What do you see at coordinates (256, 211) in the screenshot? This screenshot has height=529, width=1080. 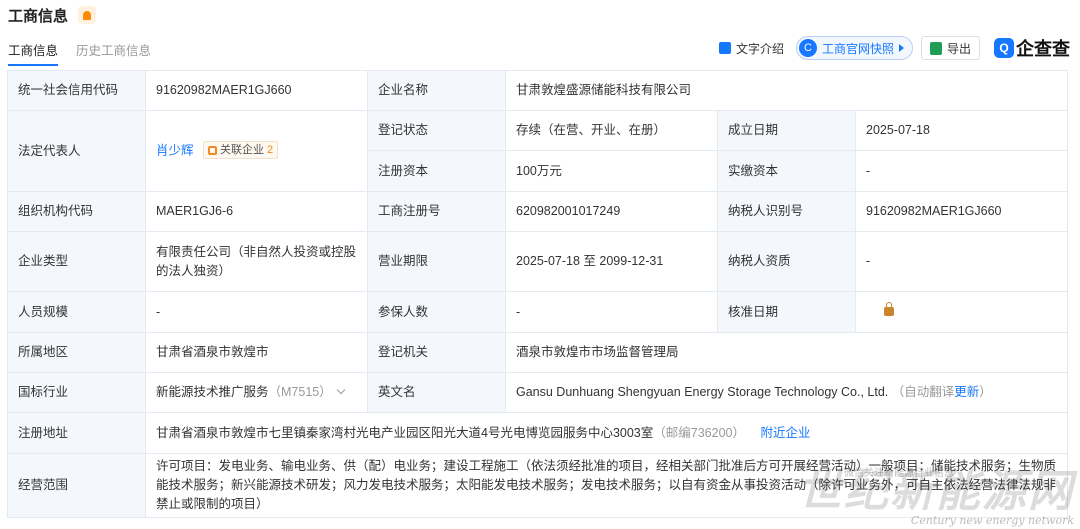 I see `org-code-value: MAER1GJ6-6` at bounding box center [256, 211].